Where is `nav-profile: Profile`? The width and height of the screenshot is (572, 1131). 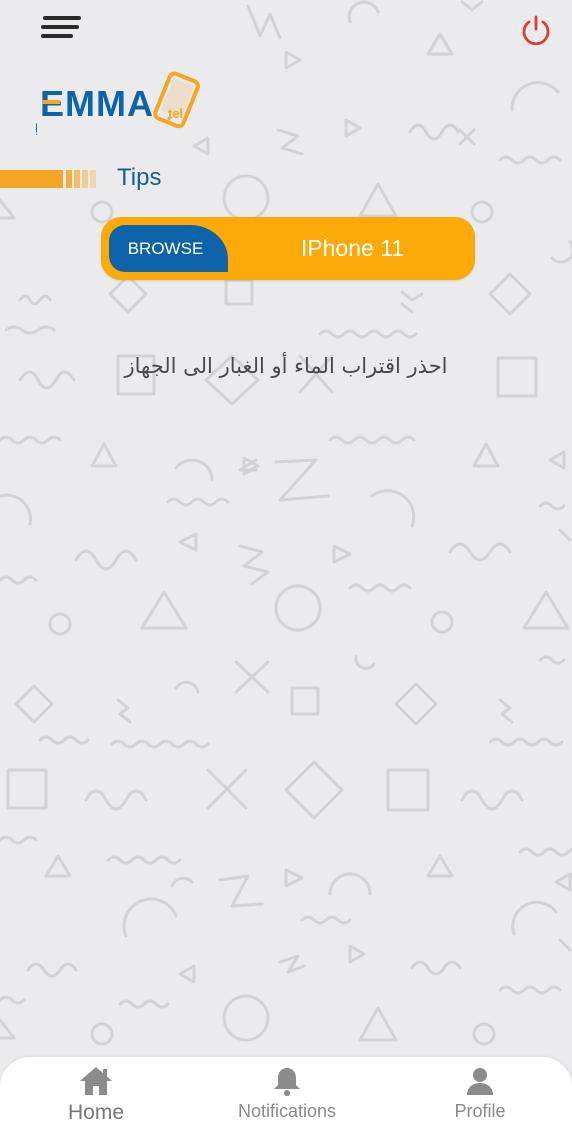 nav-profile: Profile is located at coordinates (480, 1094).